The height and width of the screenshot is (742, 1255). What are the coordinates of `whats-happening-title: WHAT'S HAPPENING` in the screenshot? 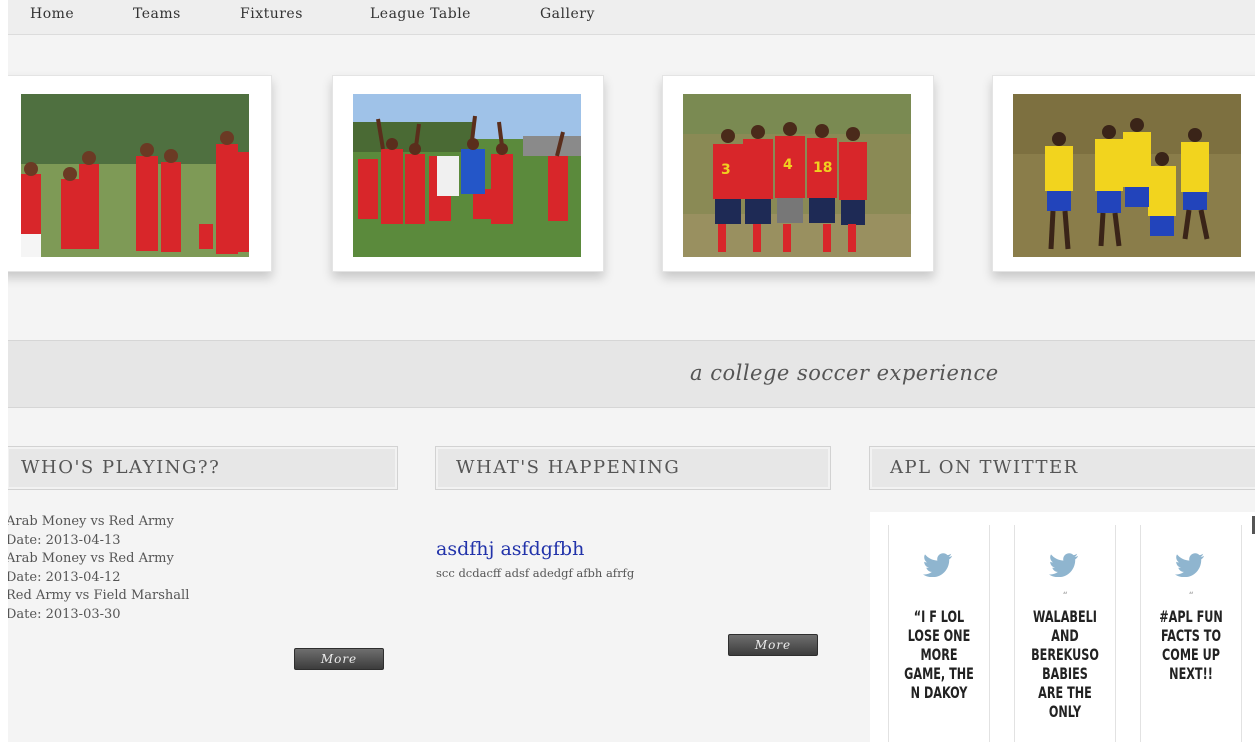 It's located at (568, 467).